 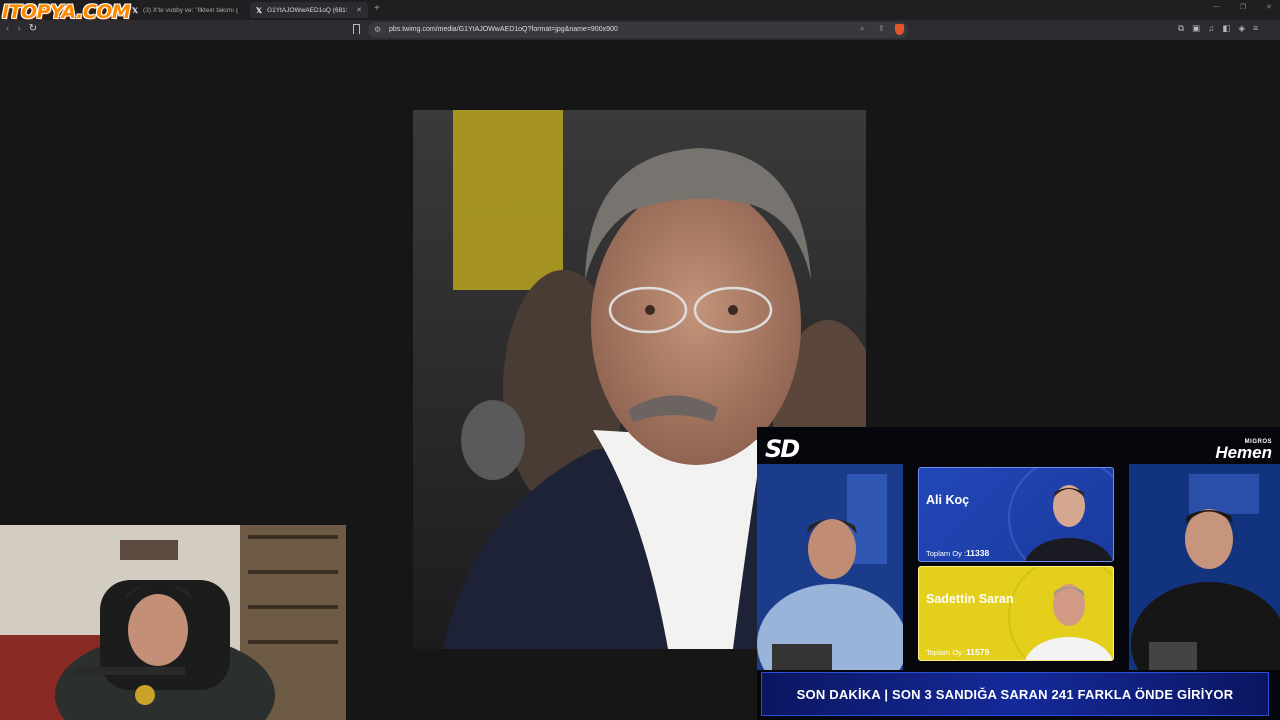 What do you see at coordinates (377, 29) in the screenshot?
I see `site-settings-icon: ⚙` at bounding box center [377, 29].